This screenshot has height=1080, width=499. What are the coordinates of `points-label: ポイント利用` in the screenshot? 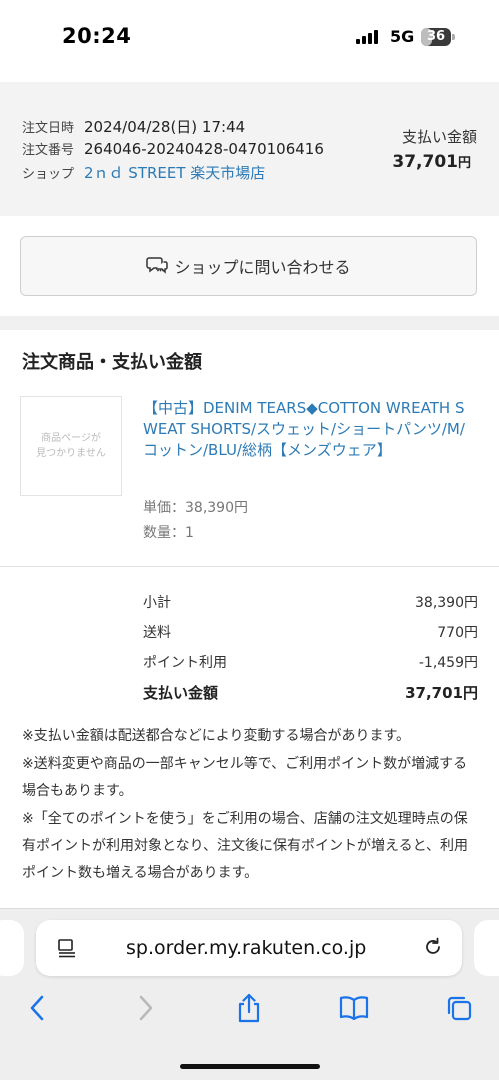 It's located at (185, 663).